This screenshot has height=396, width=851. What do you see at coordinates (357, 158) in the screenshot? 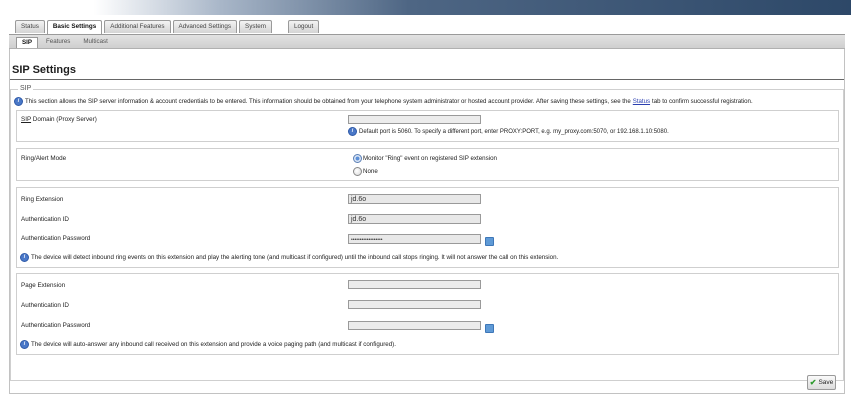
I see `radio-checked-icon` at bounding box center [357, 158].